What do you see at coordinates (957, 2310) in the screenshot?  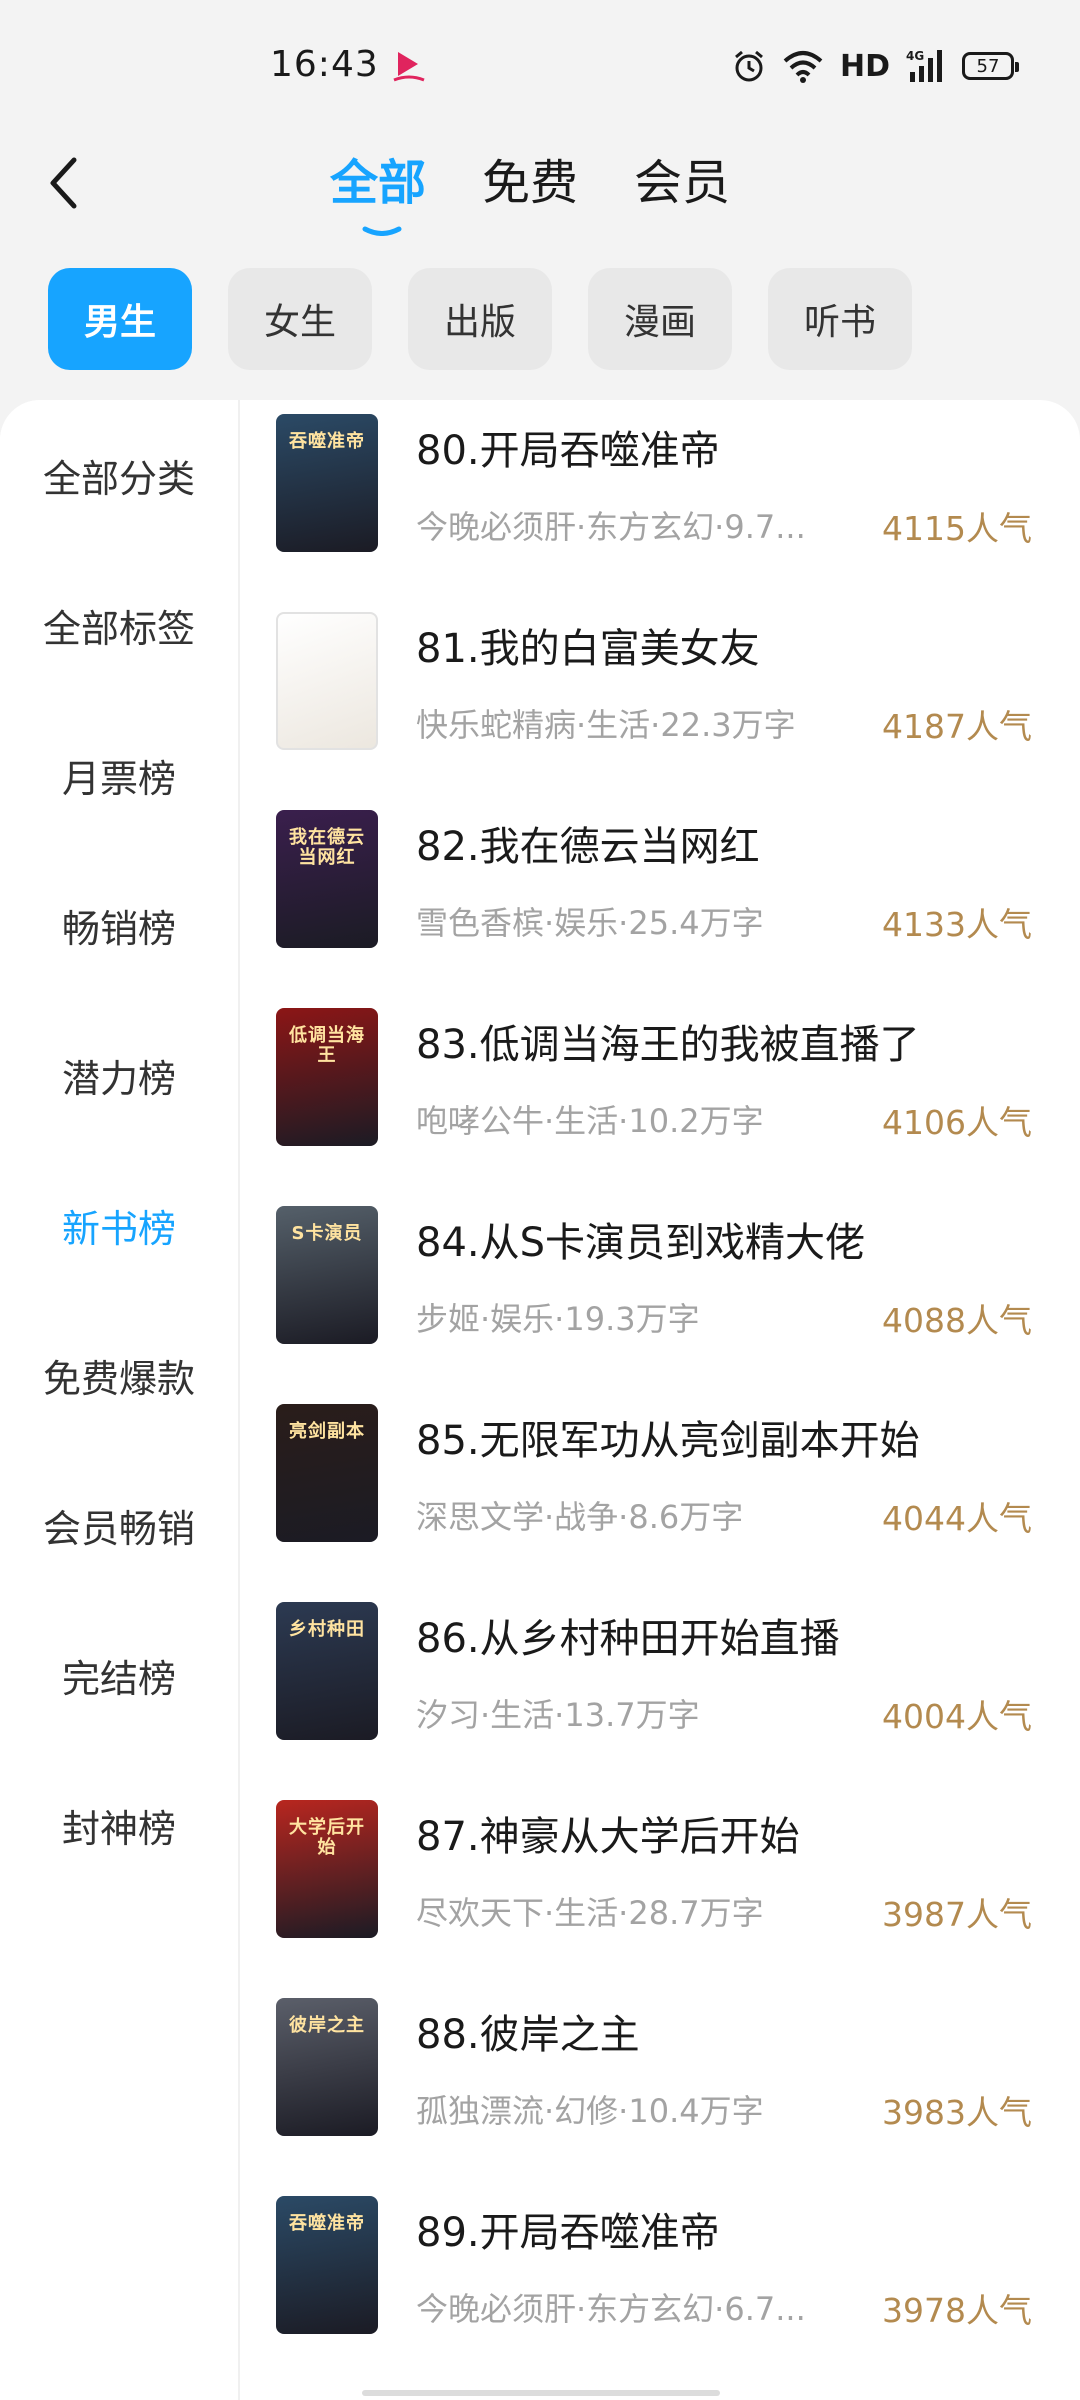 I see `book-popularity: 3978人气` at bounding box center [957, 2310].